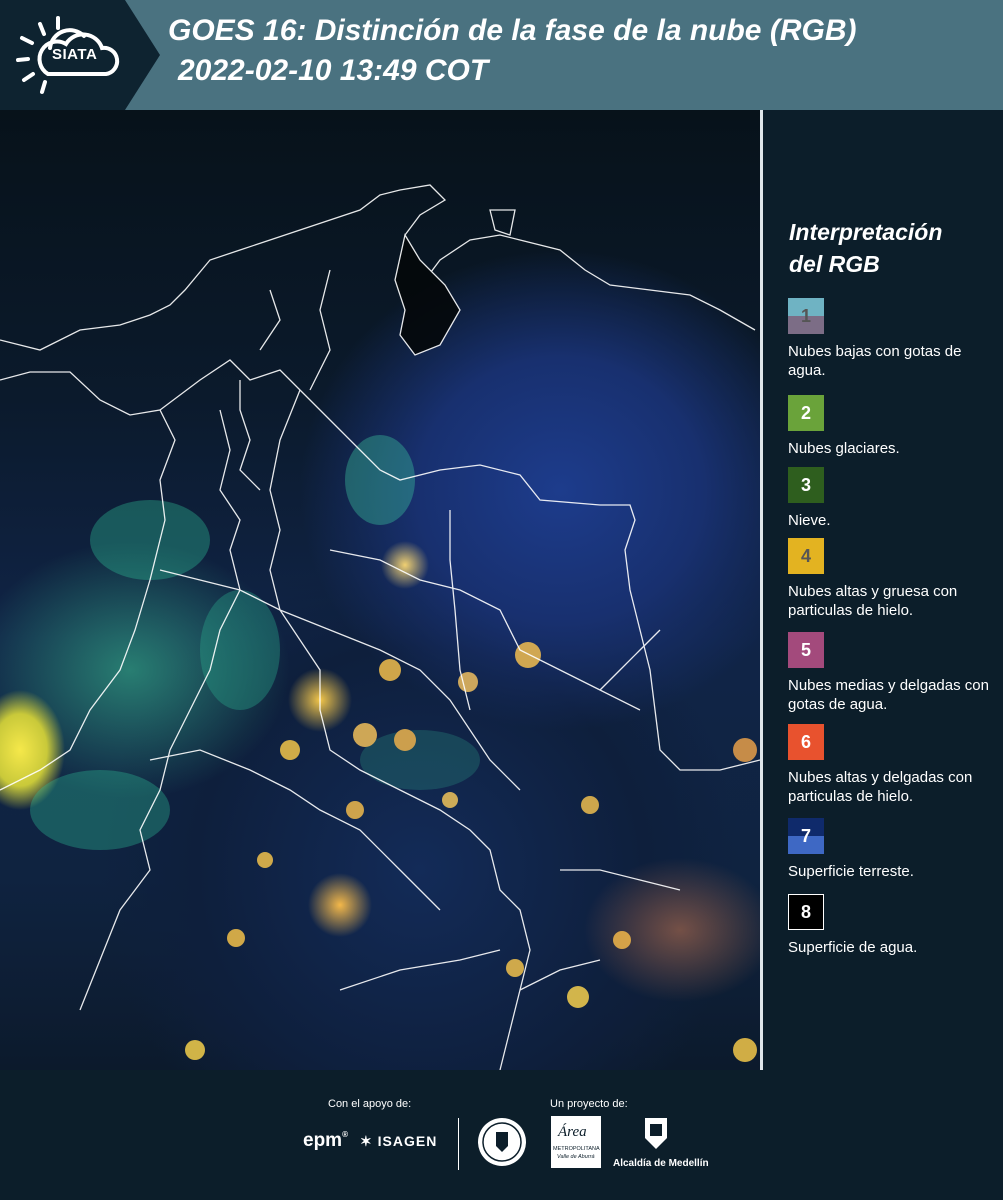 This screenshot has height=1200, width=1003. I want to click on area-logo-text: Área, so click(572, 1132).